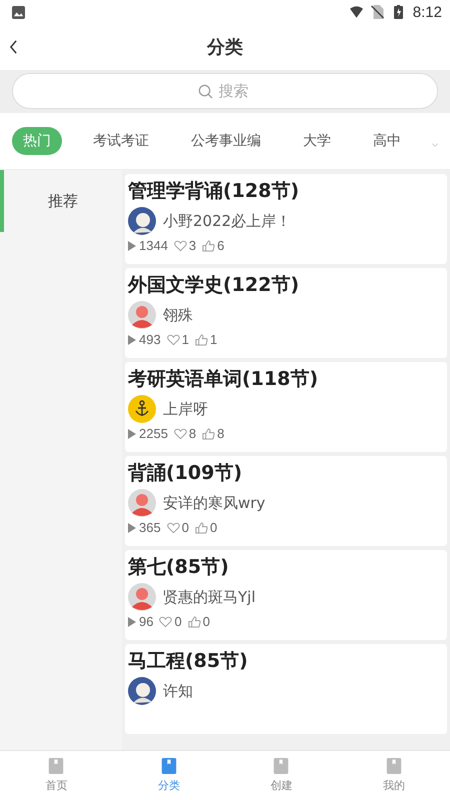 The height and width of the screenshot is (800, 450). What do you see at coordinates (185, 409) in the screenshot?
I see `author-name: 上岸呀` at bounding box center [185, 409].